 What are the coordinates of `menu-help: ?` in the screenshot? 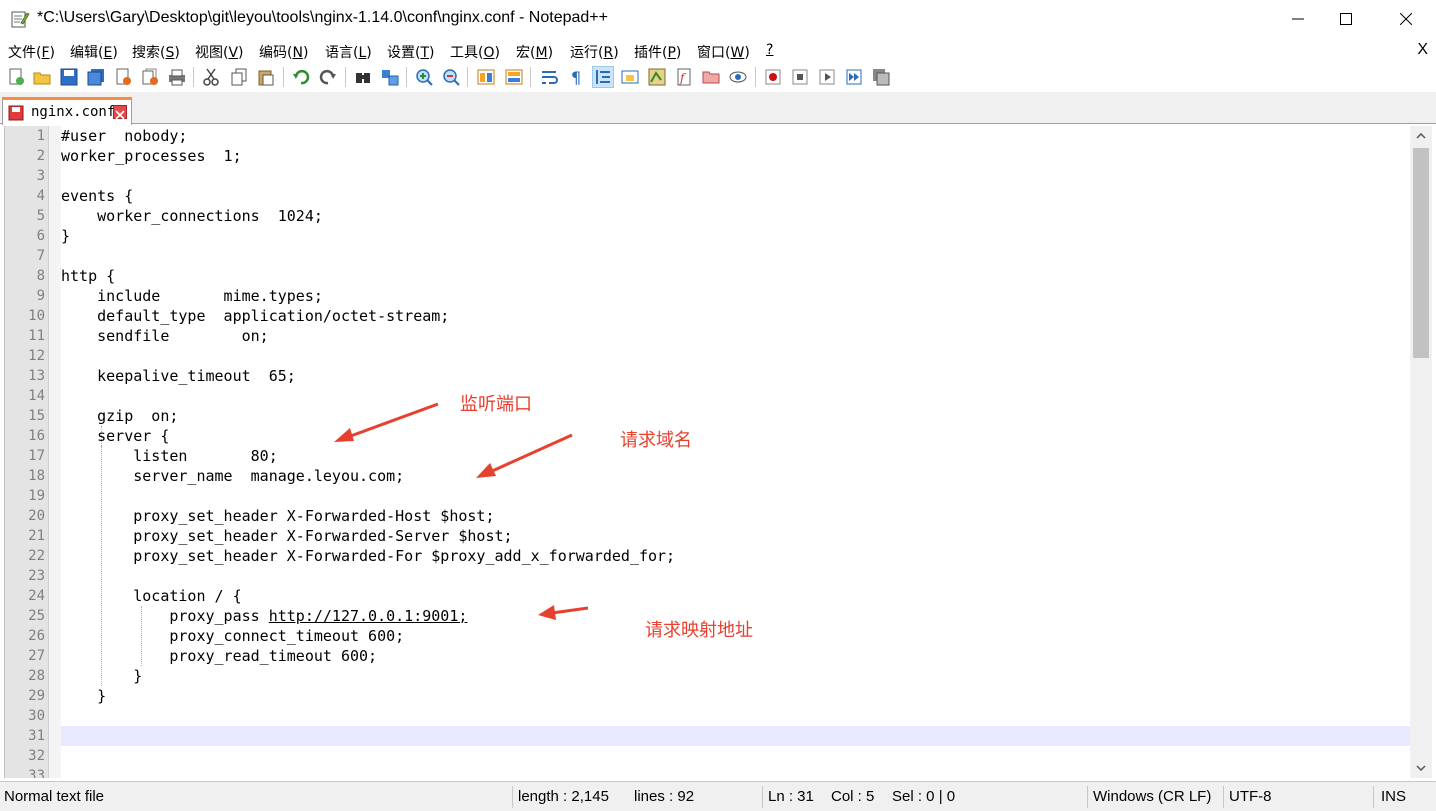 It's located at (769, 50).